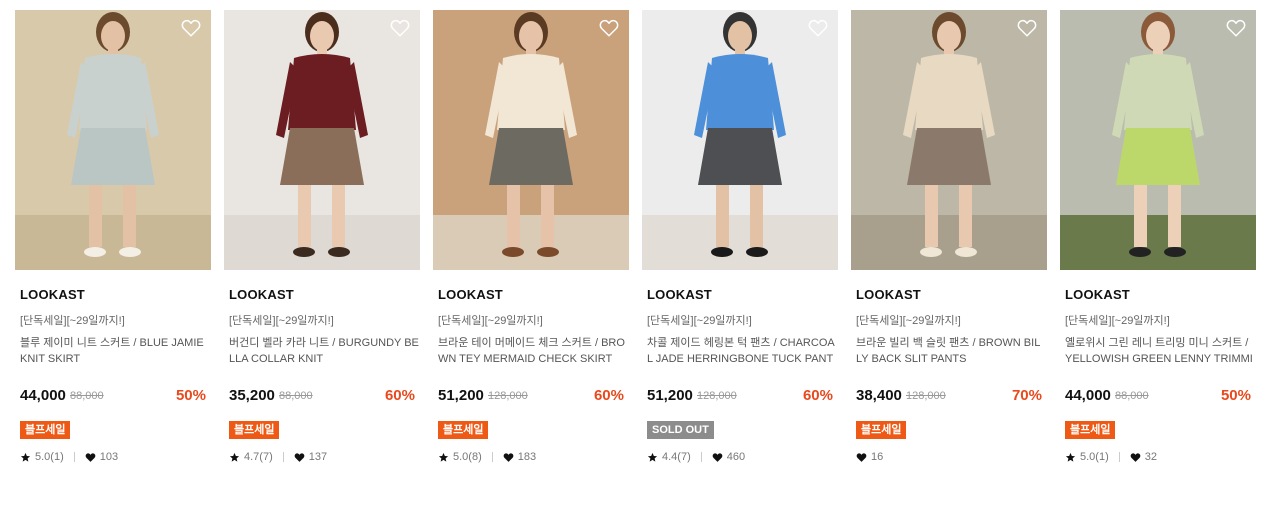 This screenshot has width=1261, height=510. What do you see at coordinates (115, 351) in the screenshot?
I see `product-name: 블루 제이미 니트 스커트 / BLUE JAMIE KNIT SKIRT` at bounding box center [115, 351].